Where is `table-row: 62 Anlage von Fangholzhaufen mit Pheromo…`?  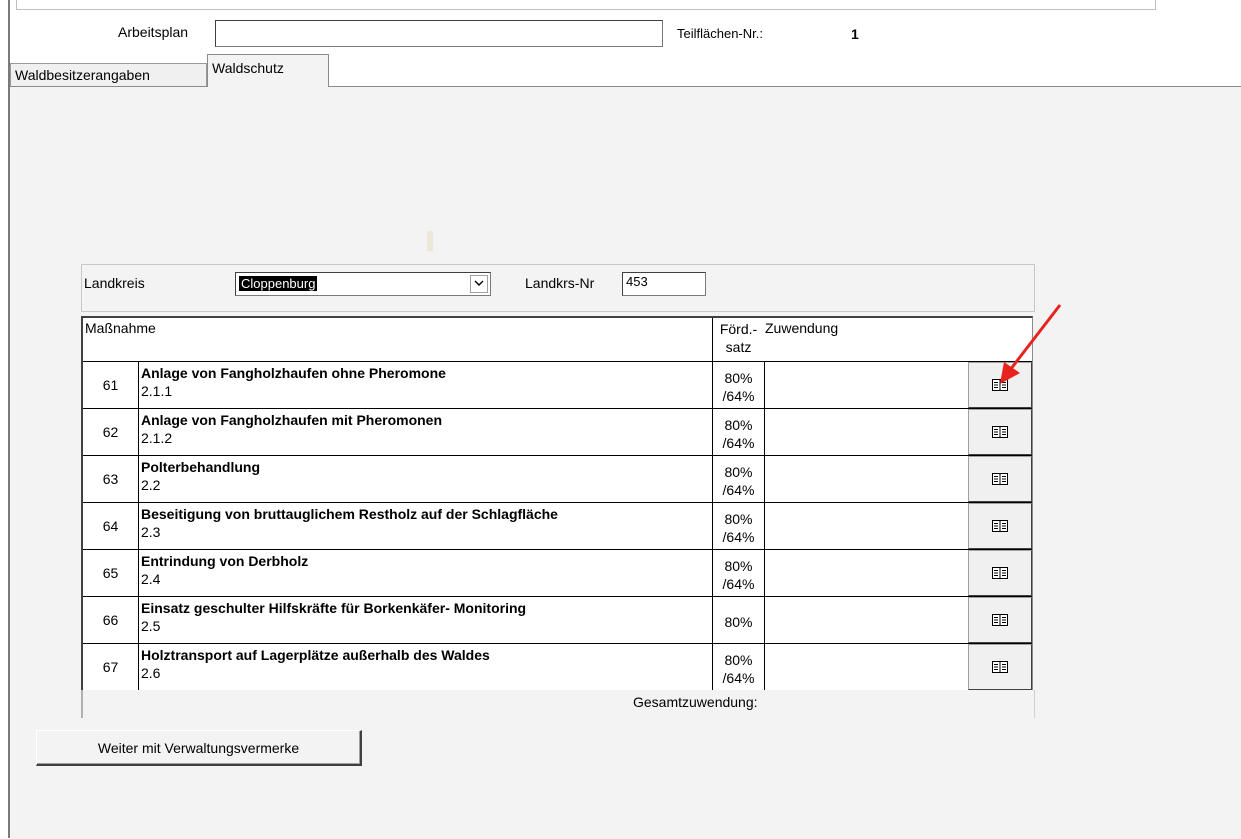
table-row: 62 Anlage von Fangholzhaufen mit Pheromo… is located at coordinates (557, 431).